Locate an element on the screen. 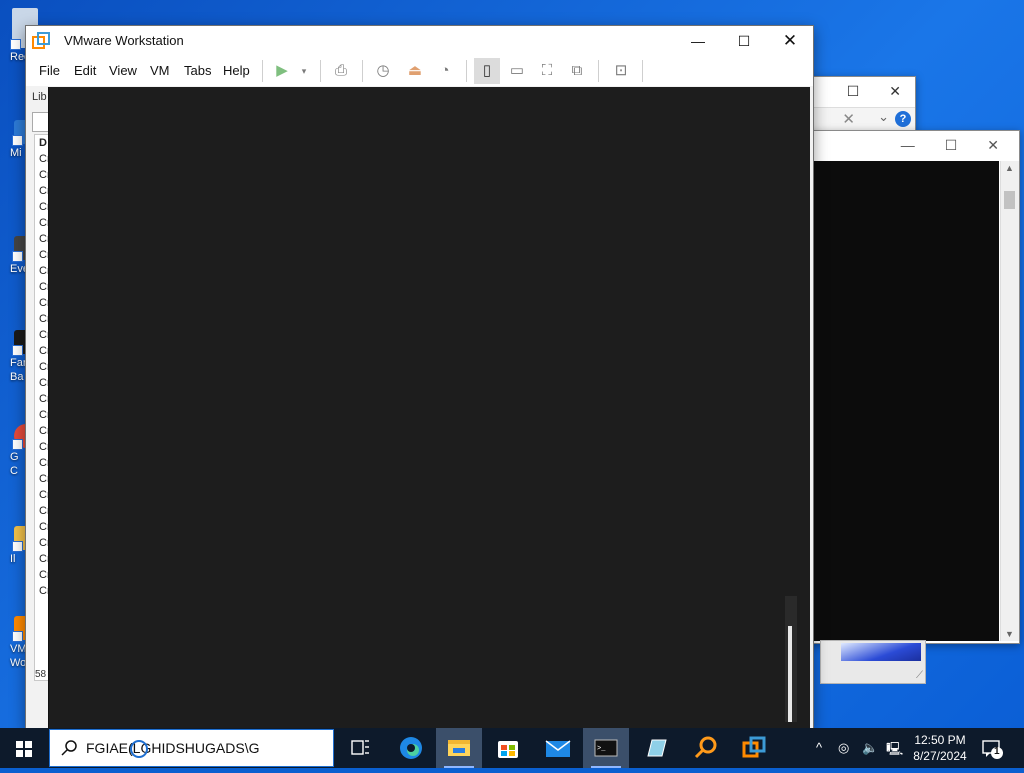 The width and height of the screenshot is (1024, 773). console-scrollbar is located at coordinates (791, 659).